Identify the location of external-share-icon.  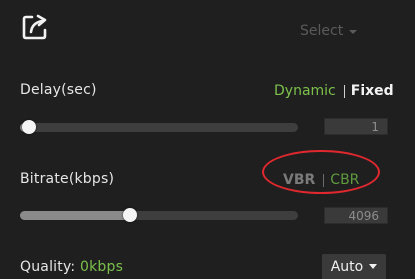
(34, 27).